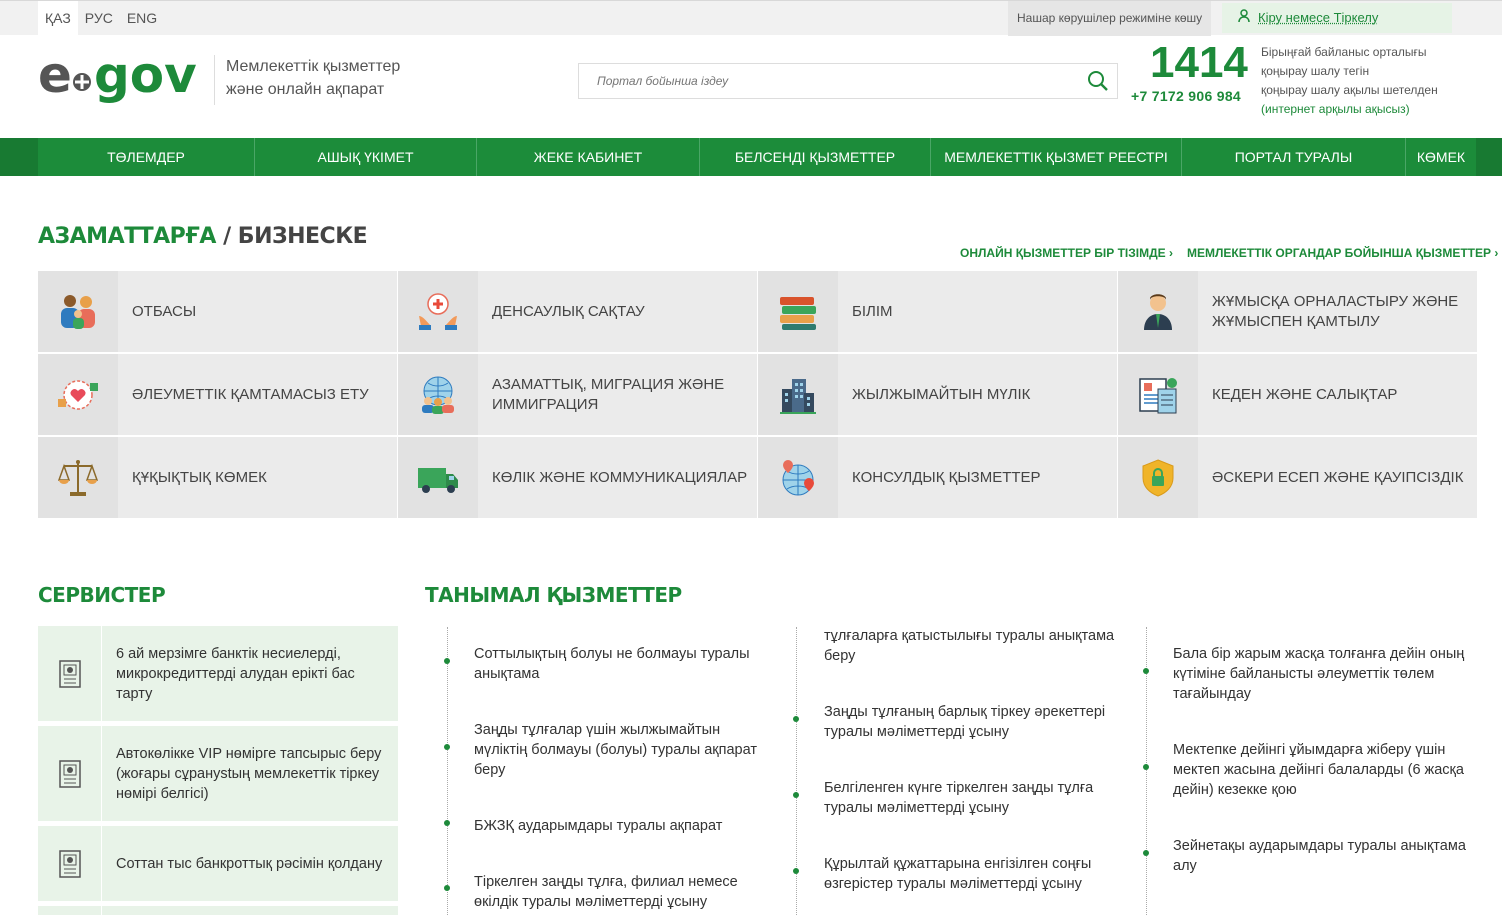  What do you see at coordinates (1244, 19) in the screenshot?
I see `user-icon` at bounding box center [1244, 19].